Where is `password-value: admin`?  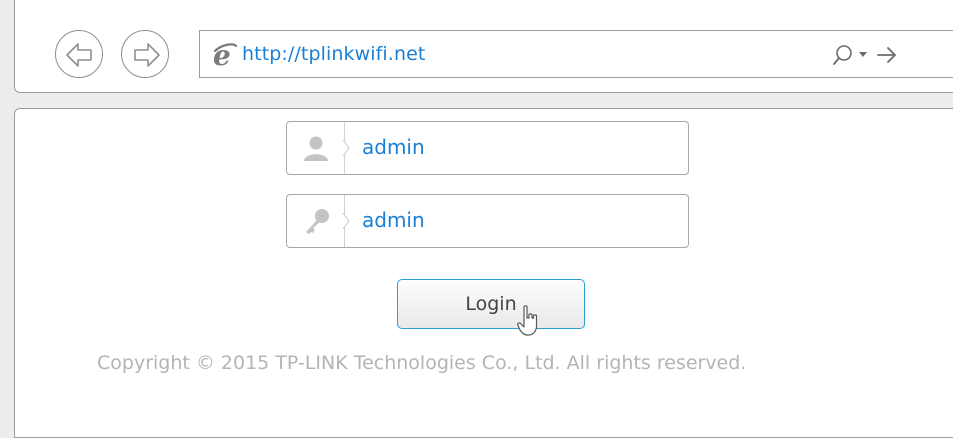 password-value: admin is located at coordinates (393, 220).